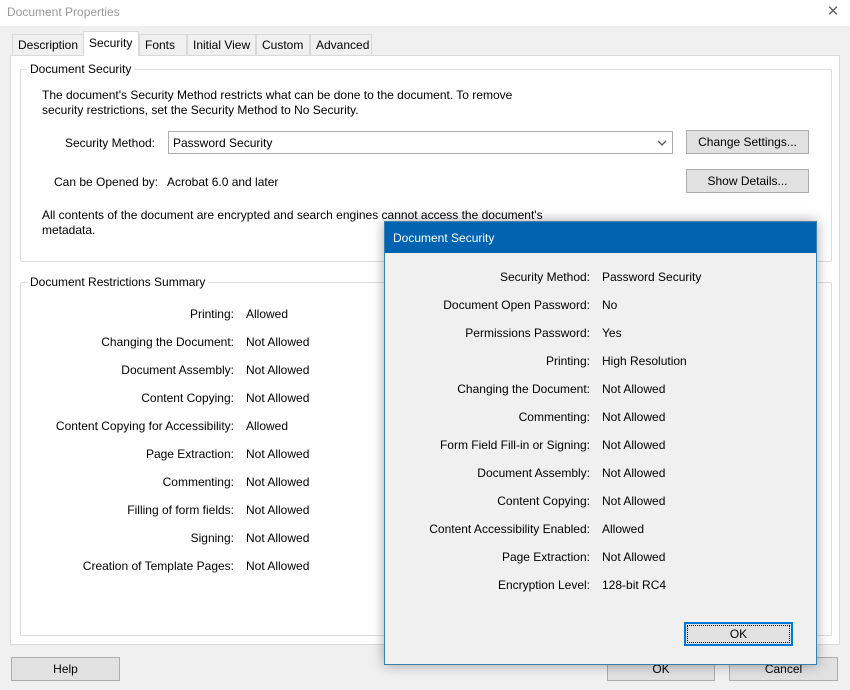  Describe the element at coordinates (177, 370) in the screenshot. I see `restriction-label: Document Assembly:` at that location.